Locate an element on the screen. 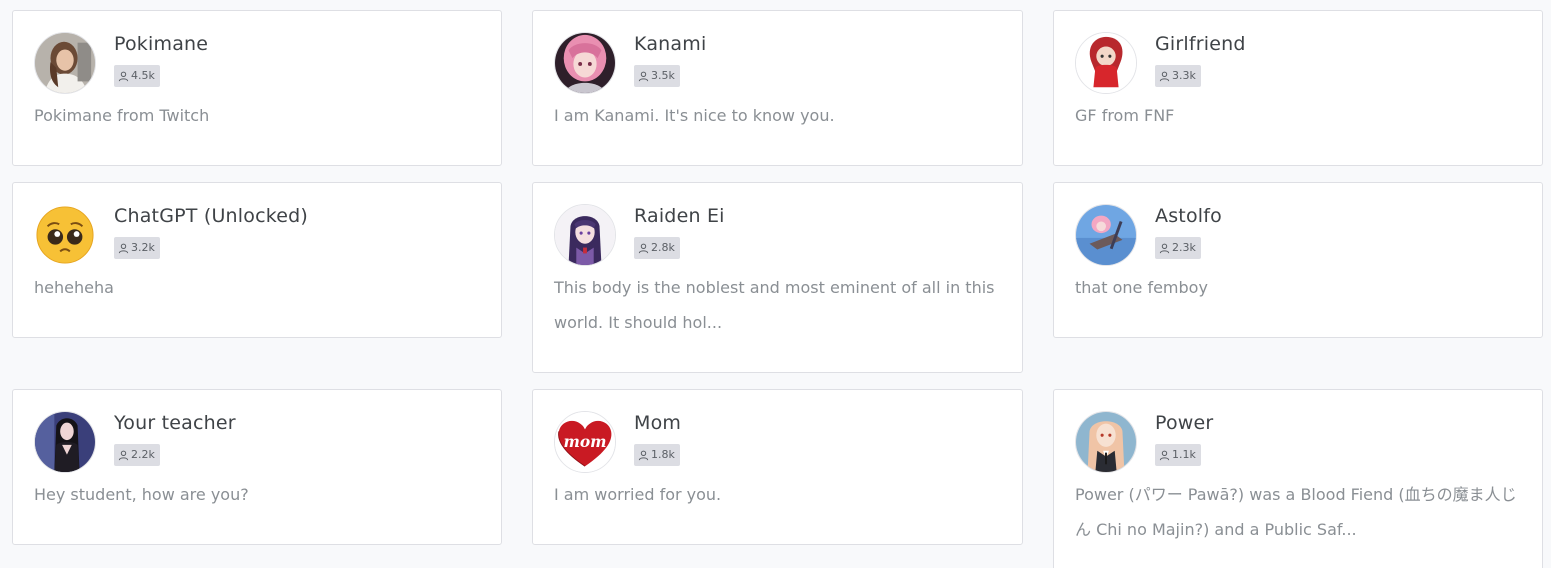 The image size is (1551, 568). chat-count: 2.8k is located at coordinates (663, 247).